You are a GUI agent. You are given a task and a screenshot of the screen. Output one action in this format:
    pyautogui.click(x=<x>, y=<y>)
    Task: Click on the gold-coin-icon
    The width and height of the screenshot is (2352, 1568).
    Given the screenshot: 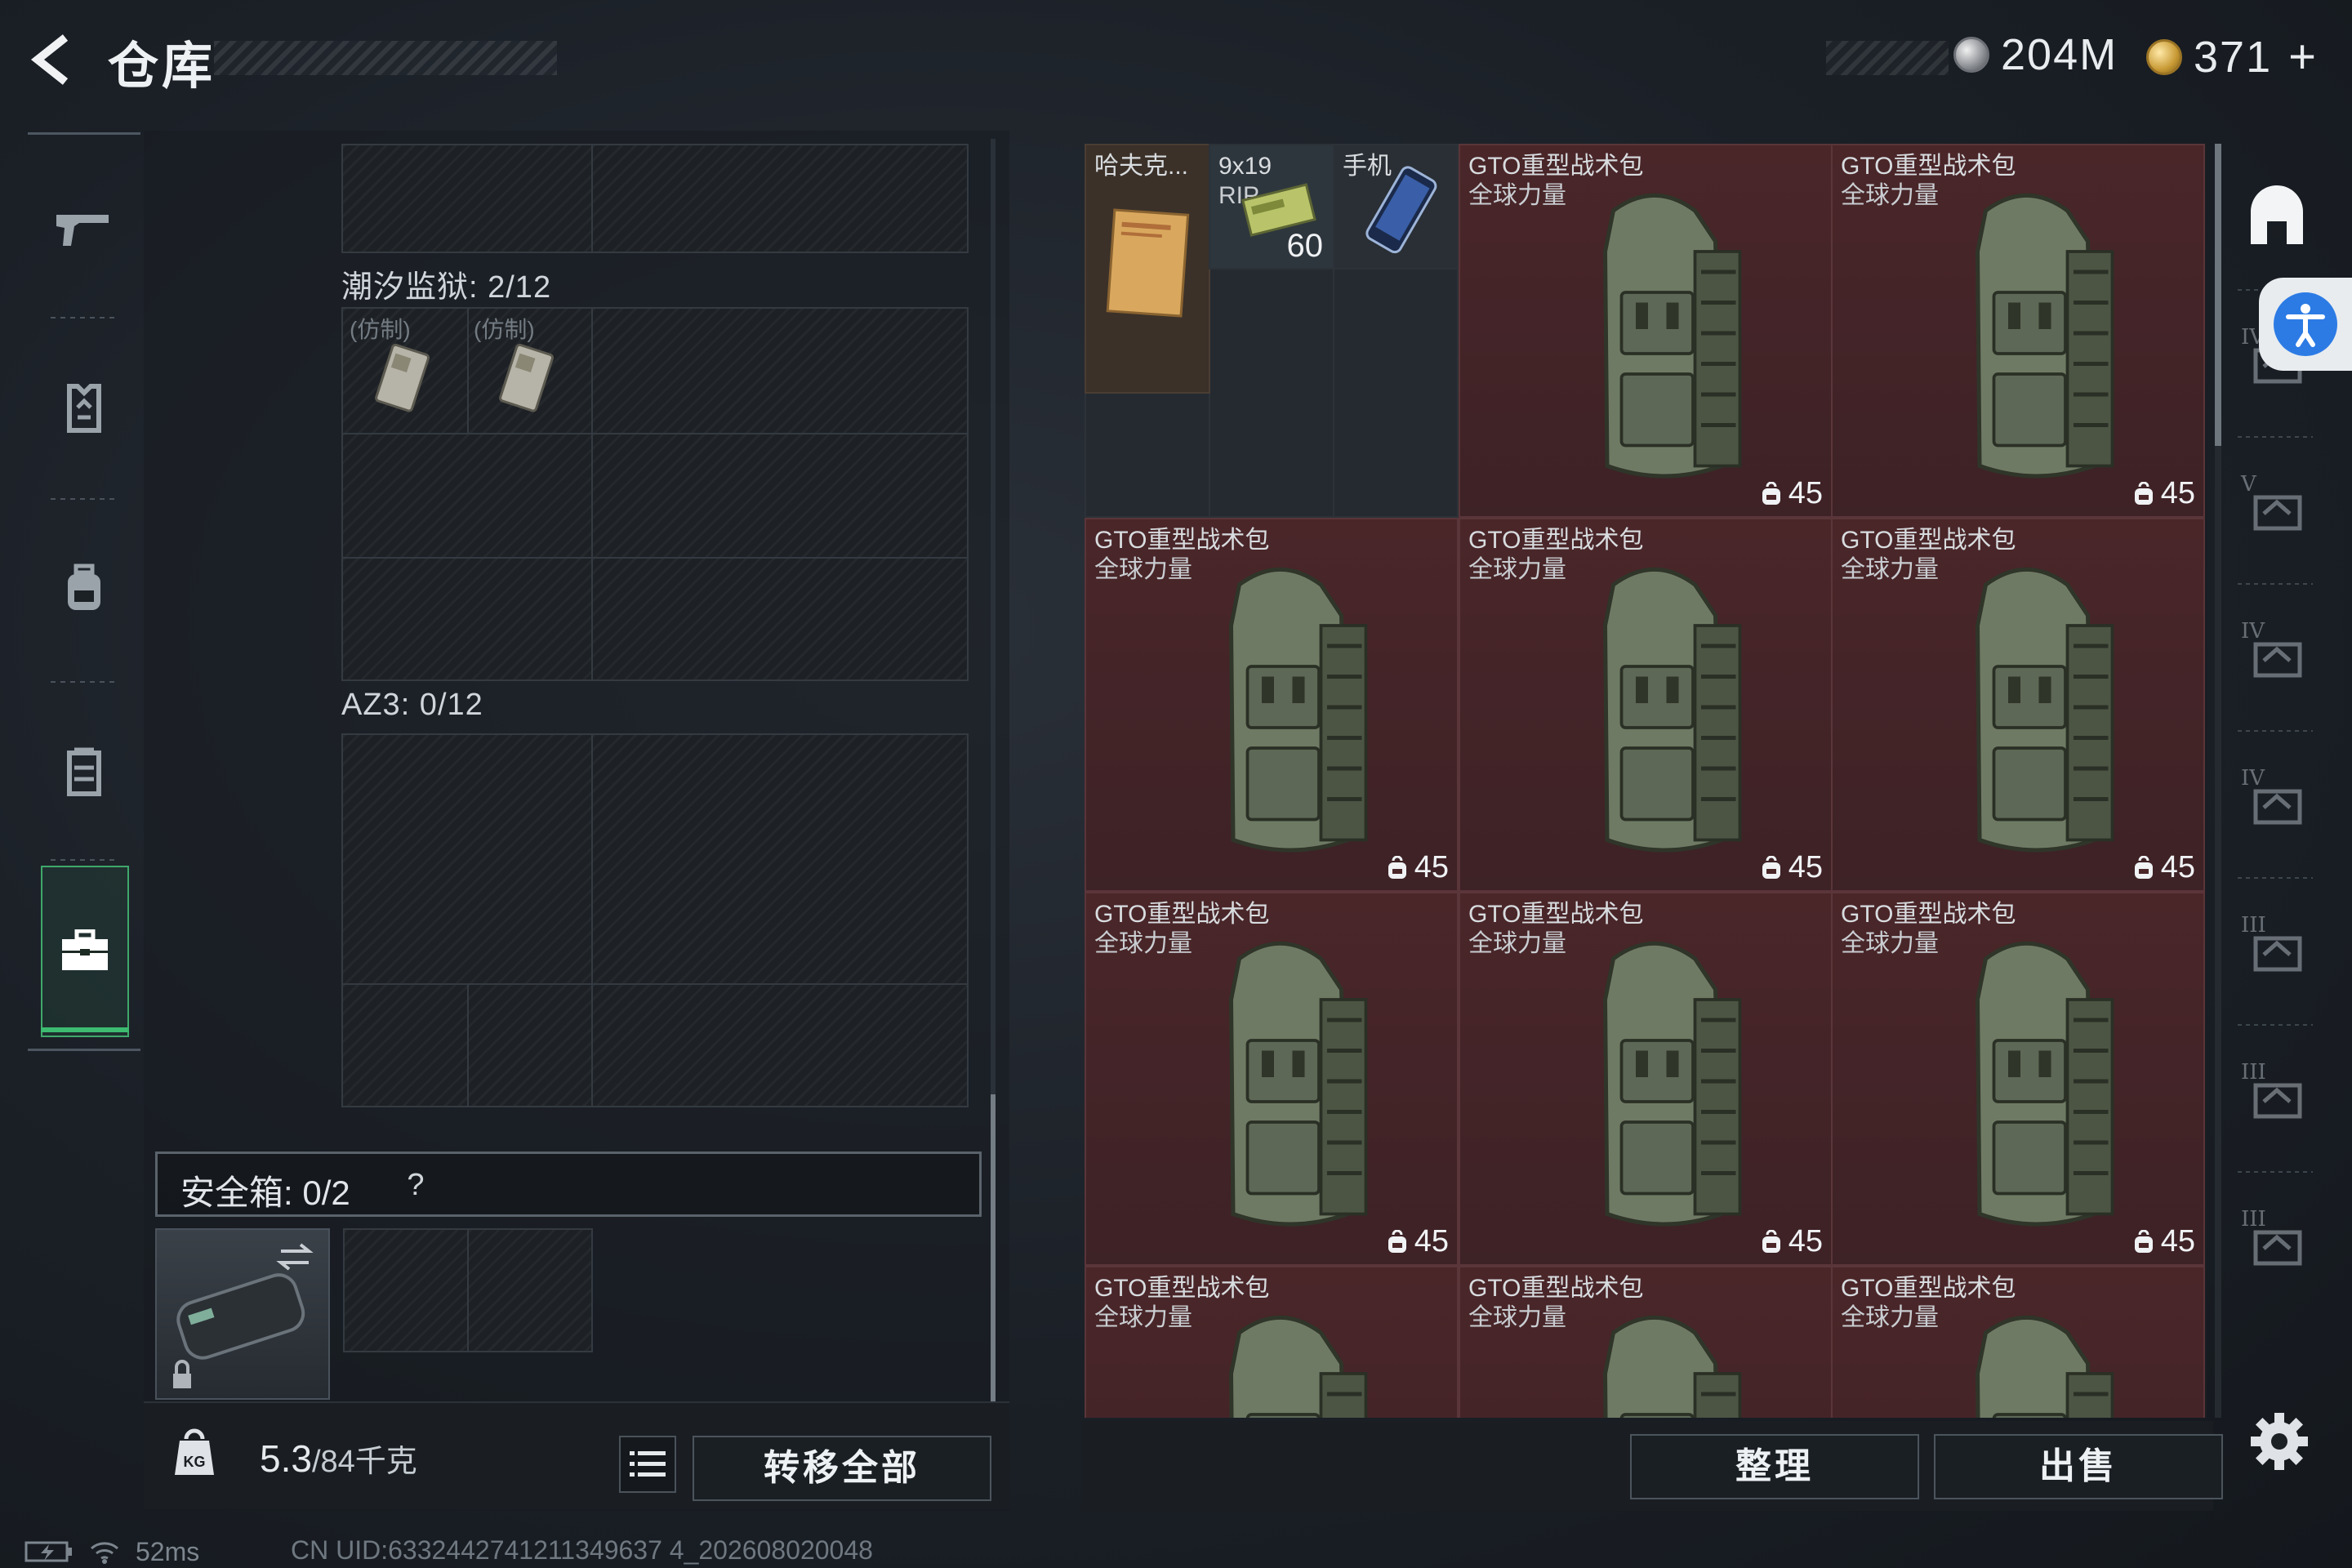 What is the action you would take?
    pyautogui.click(x=2164, y=56)
    